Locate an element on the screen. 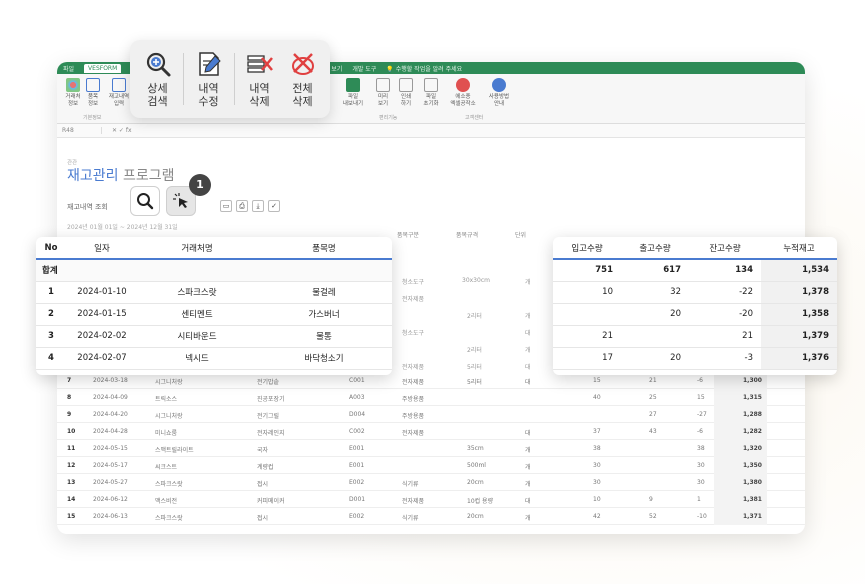  cell-reference: R48 is located at coordinates (82, 130).